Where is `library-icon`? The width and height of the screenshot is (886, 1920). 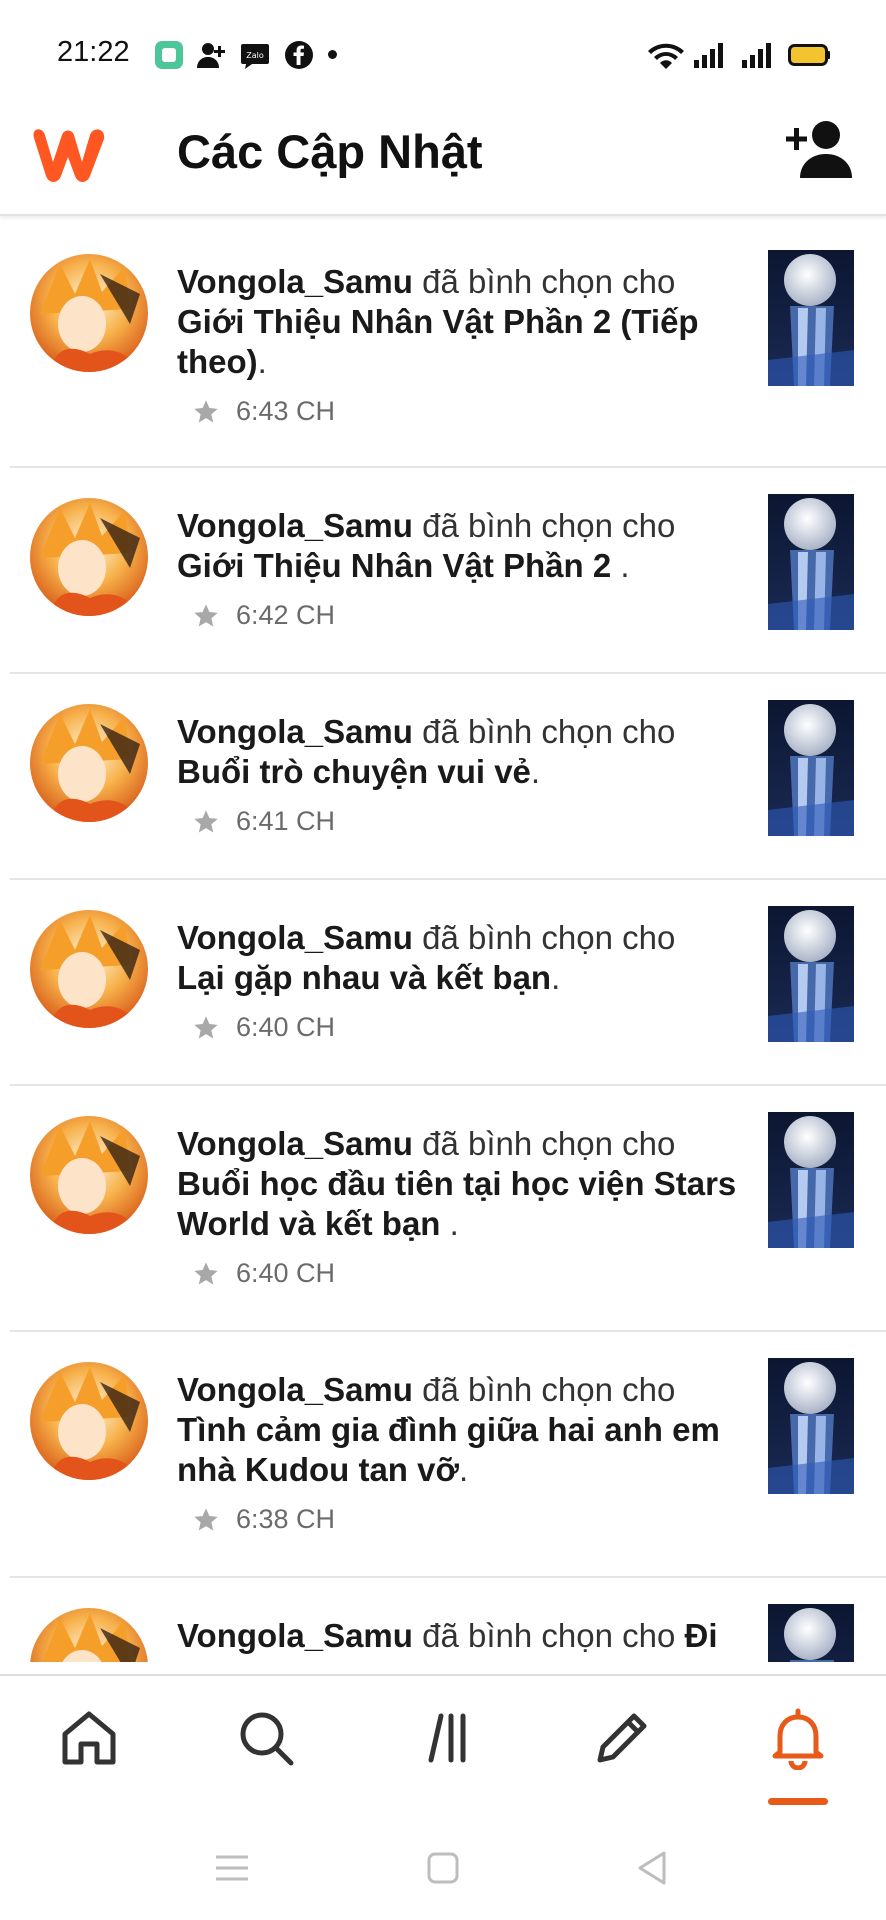 library-icon is located at coordinates (445, 1738).